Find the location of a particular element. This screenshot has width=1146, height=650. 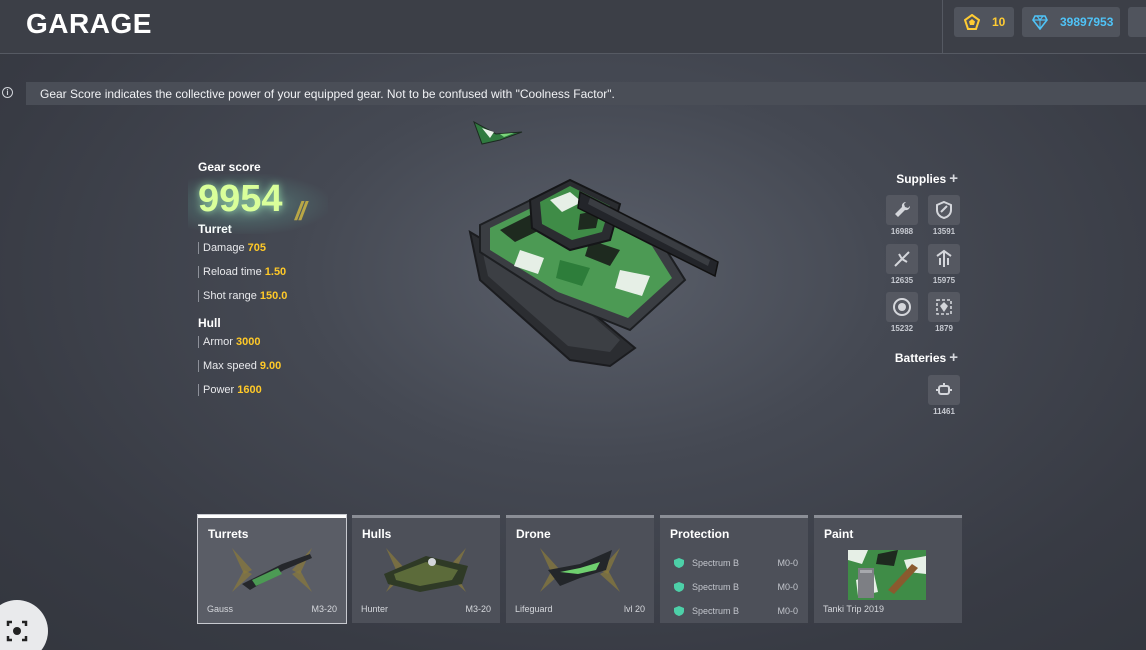

drone-card: Drone Lifeguard lvl 20 is located at coordinates (580, 569).